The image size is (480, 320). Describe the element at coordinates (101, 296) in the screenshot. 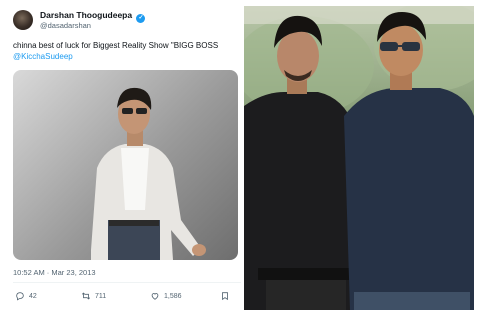

I see `retweet-count: 711` at that location.